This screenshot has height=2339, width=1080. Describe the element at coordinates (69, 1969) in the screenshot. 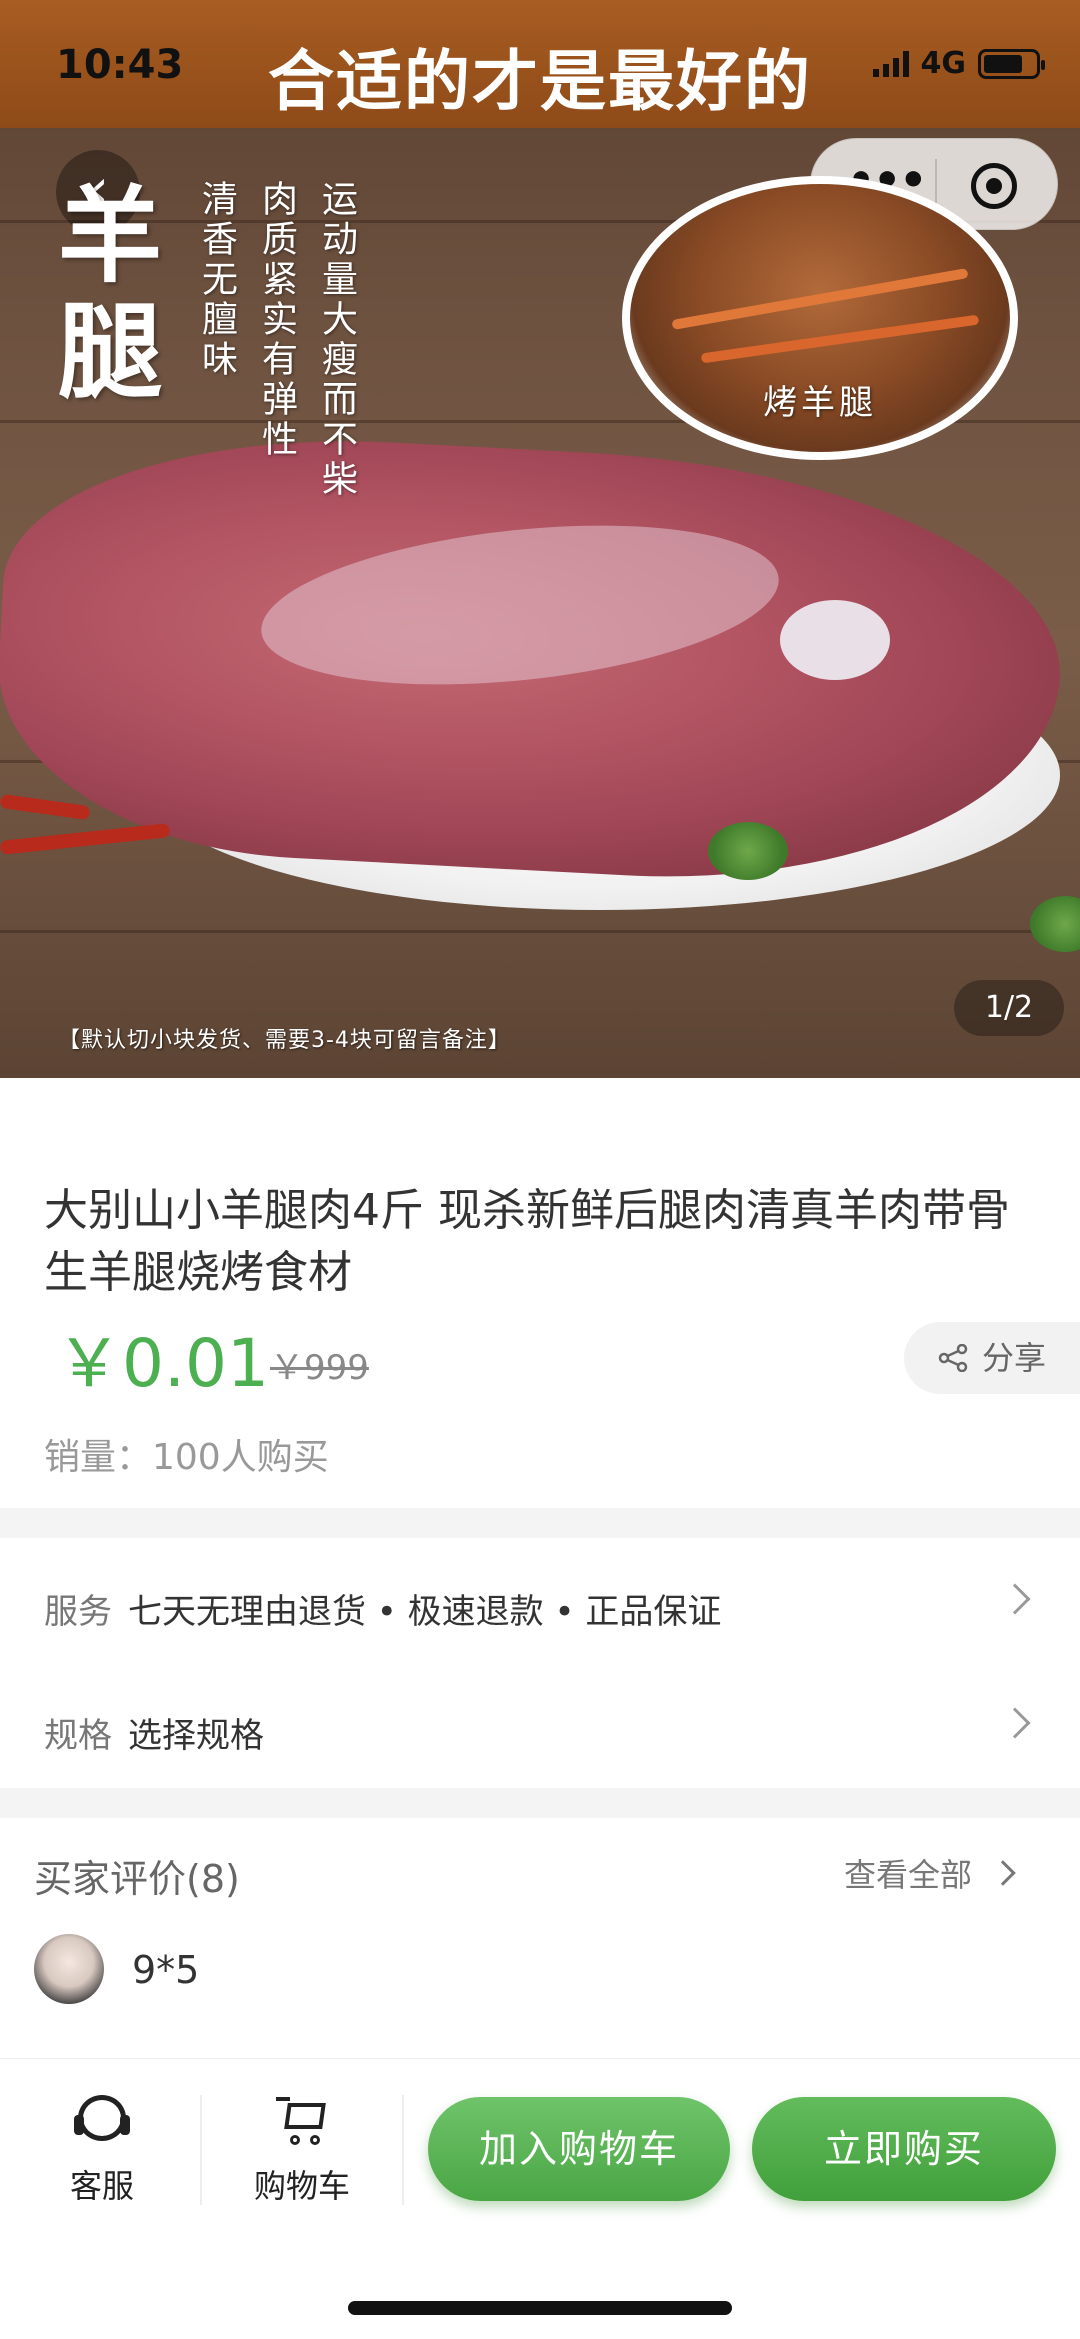

I see `avatar` at that location.